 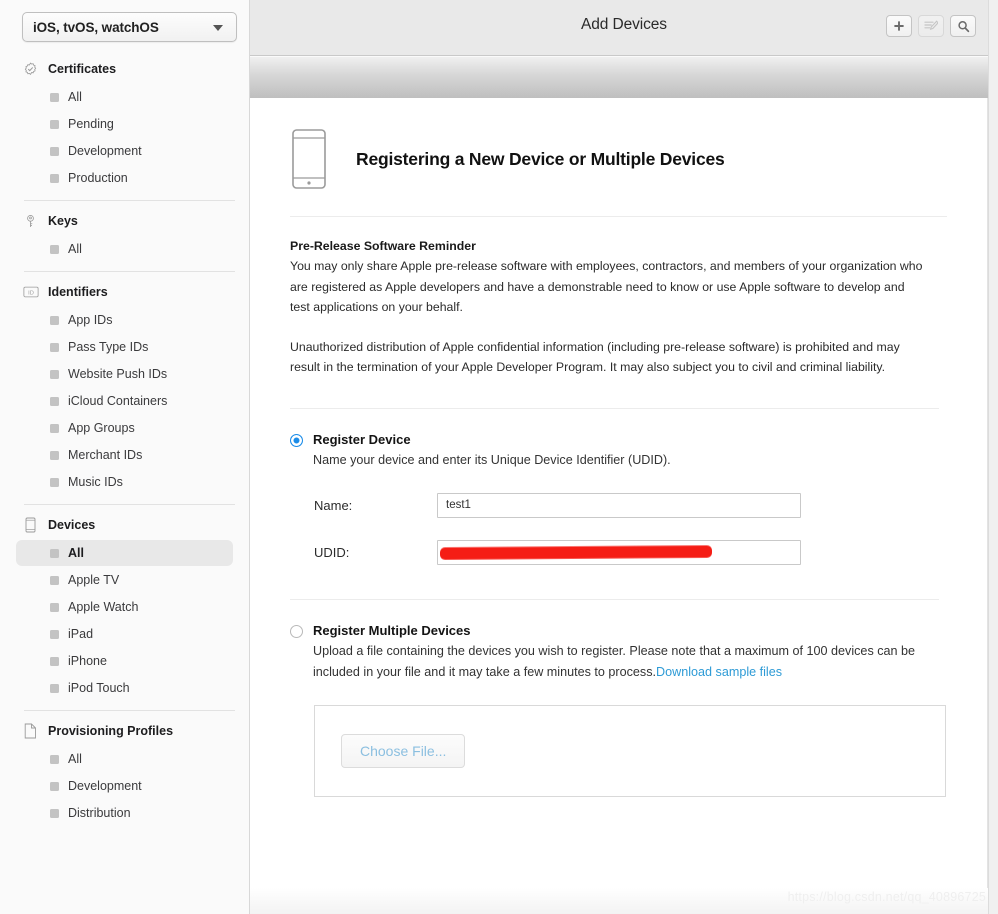 What do you see at coordinates (124, 221) in the screenshot?
I see `section-header-keys: Keys` at bounding box center [124, 221].